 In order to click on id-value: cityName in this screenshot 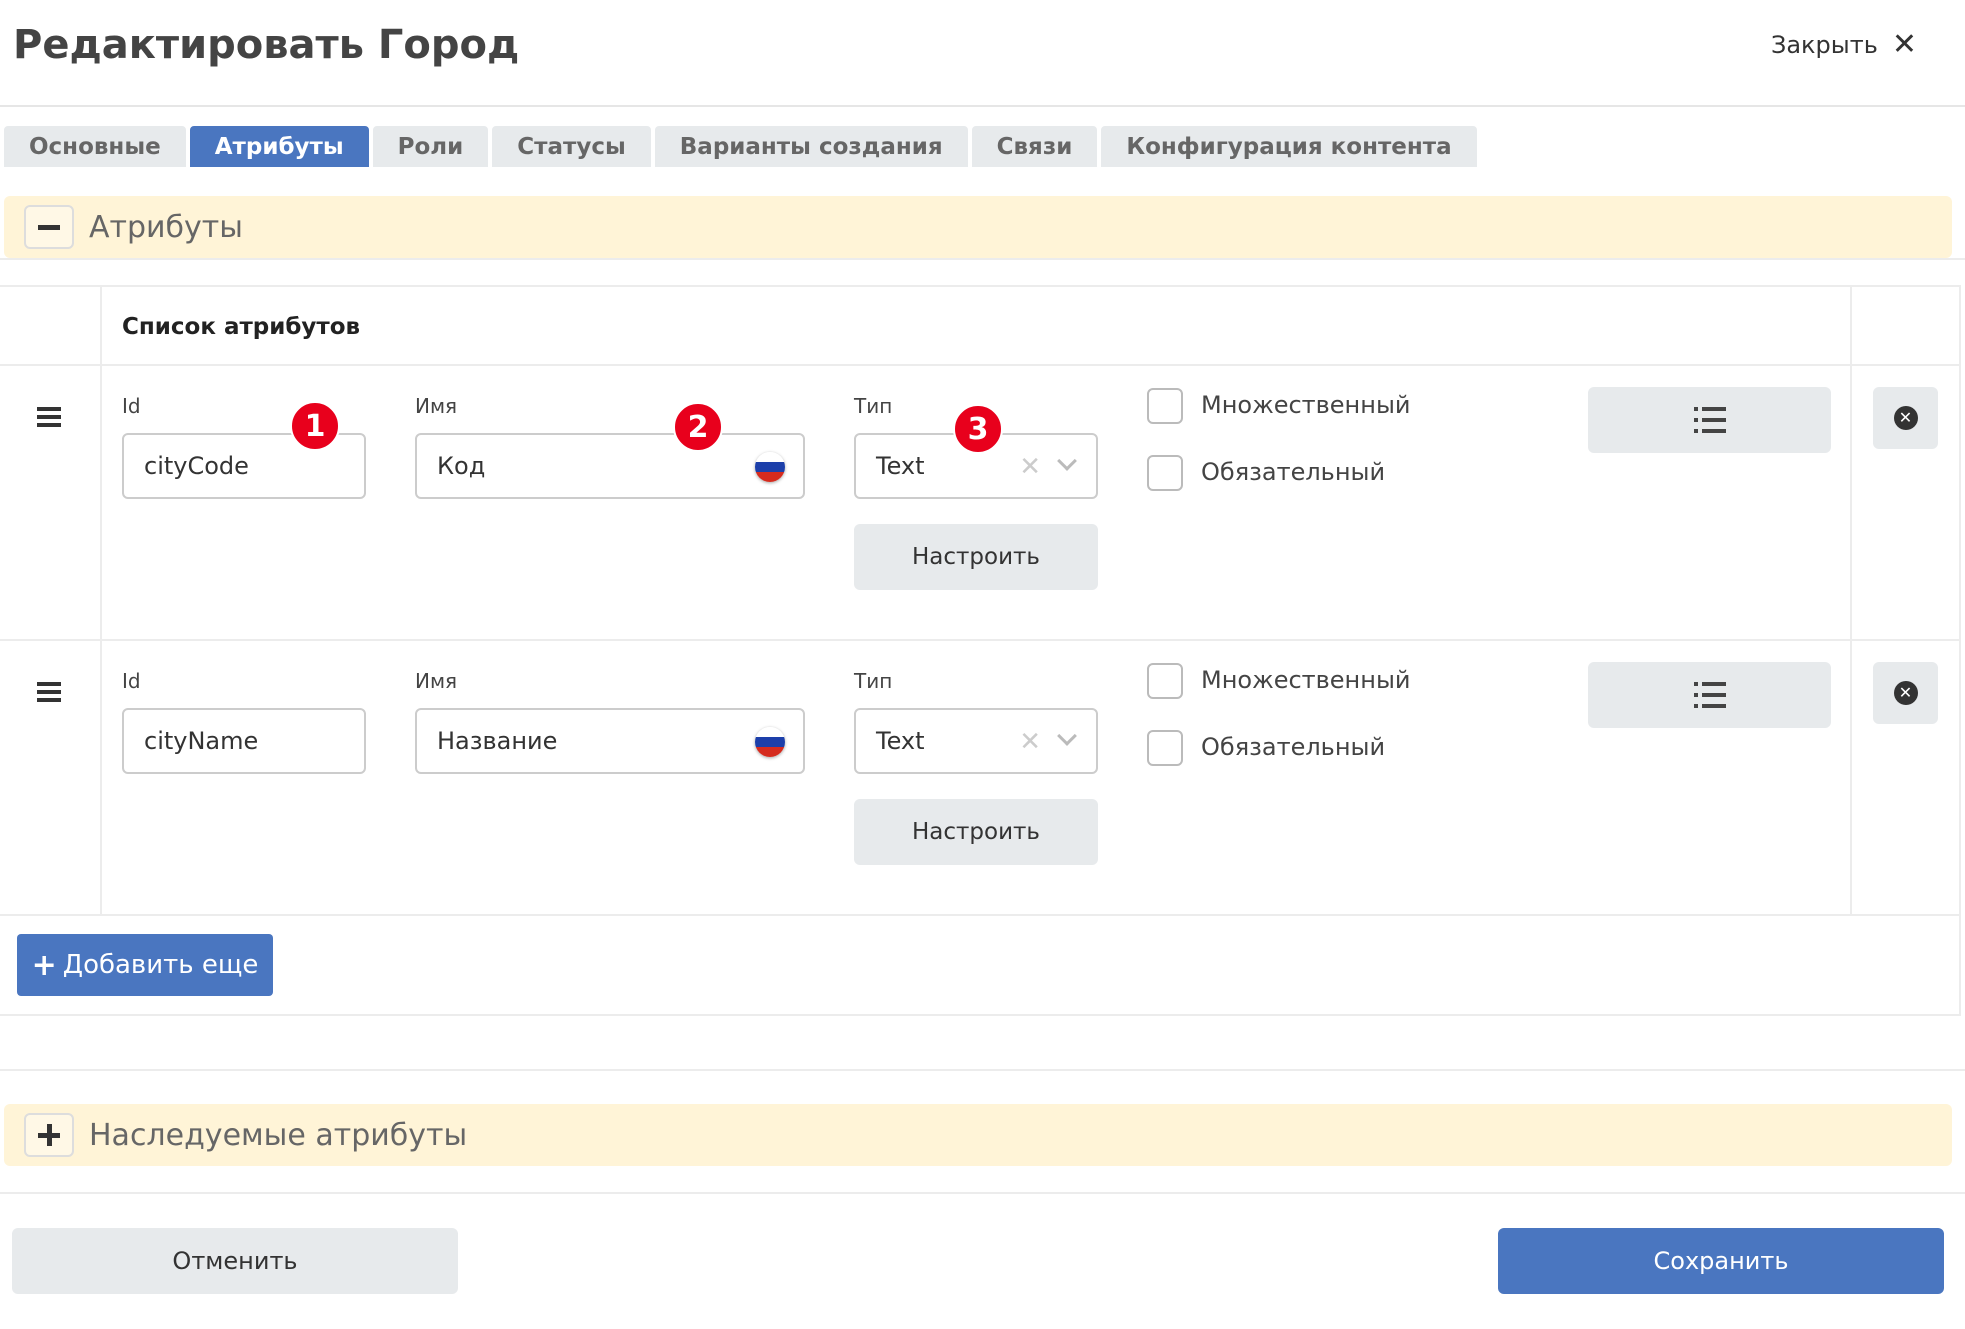, I will do `click(201, 741)`.